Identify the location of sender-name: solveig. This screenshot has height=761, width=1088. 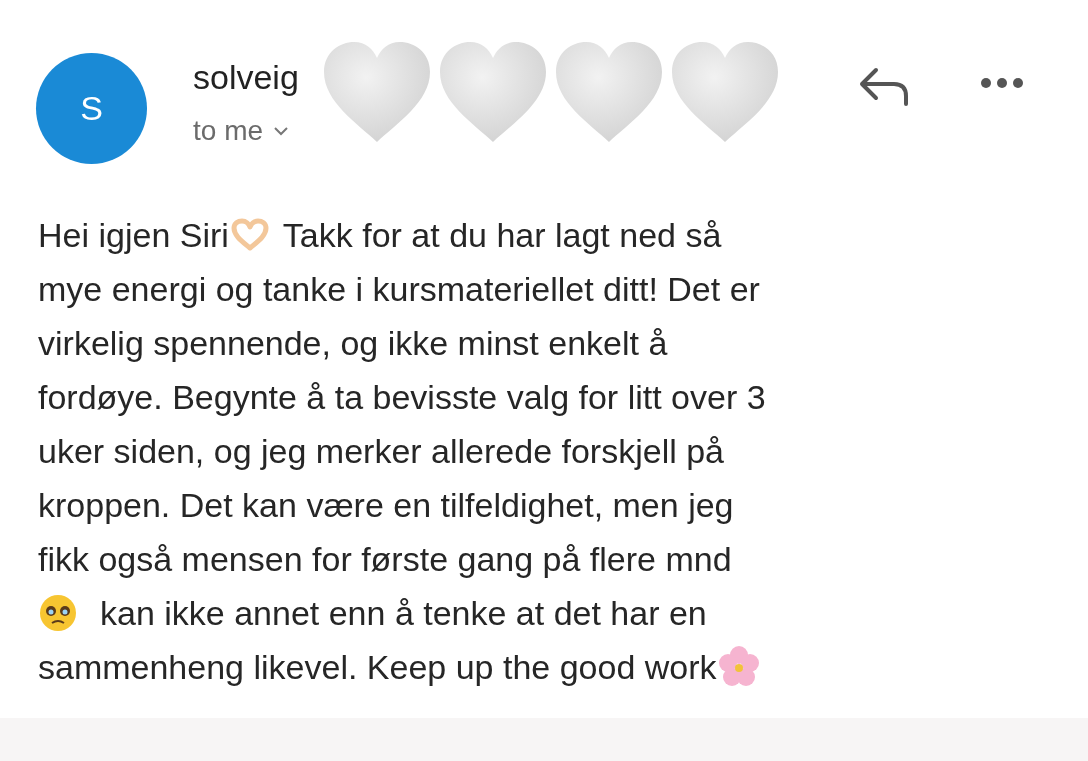
(246, 77).